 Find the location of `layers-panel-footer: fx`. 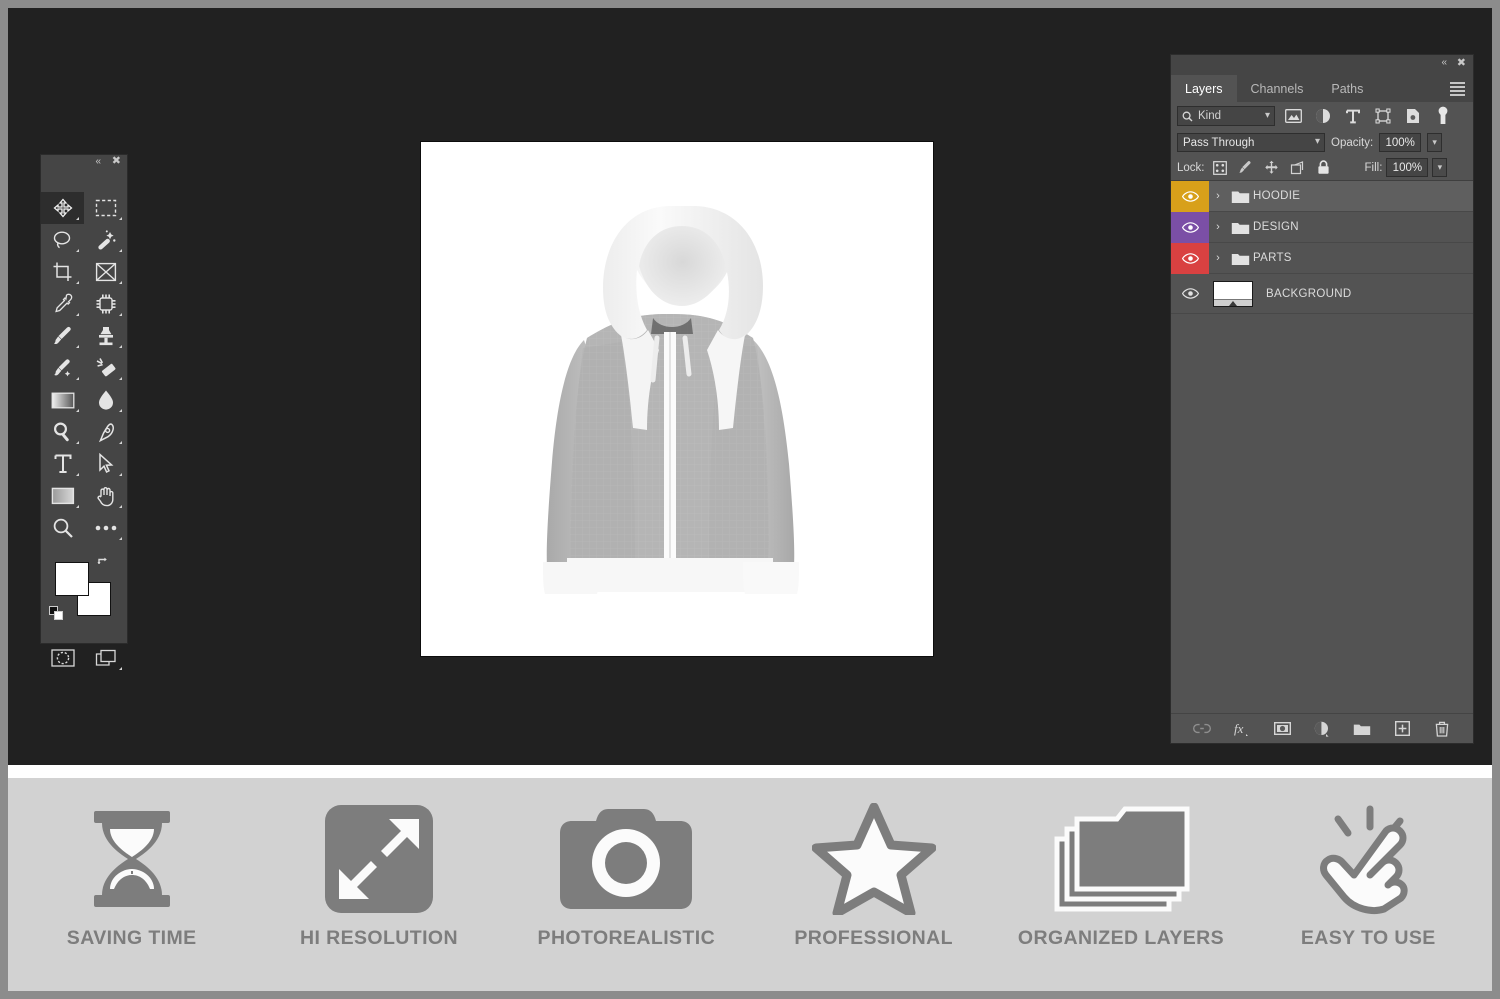

layers-panel-footer: fx is located at coordinates (1322, 728).